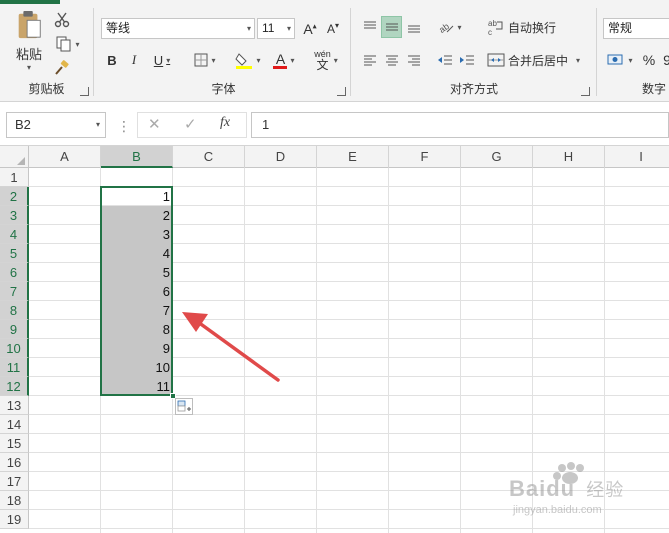  I want to click on watermark-brand: Baidu 经验, so click(566, 489).